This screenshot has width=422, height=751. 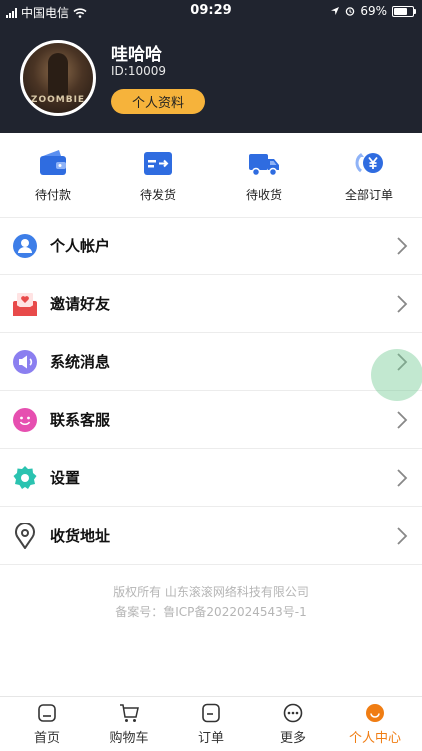 What do you see at coordinates (210, 738) in the screenshot?
I see `tab-label: 订单` at bounding box center [210, 738].